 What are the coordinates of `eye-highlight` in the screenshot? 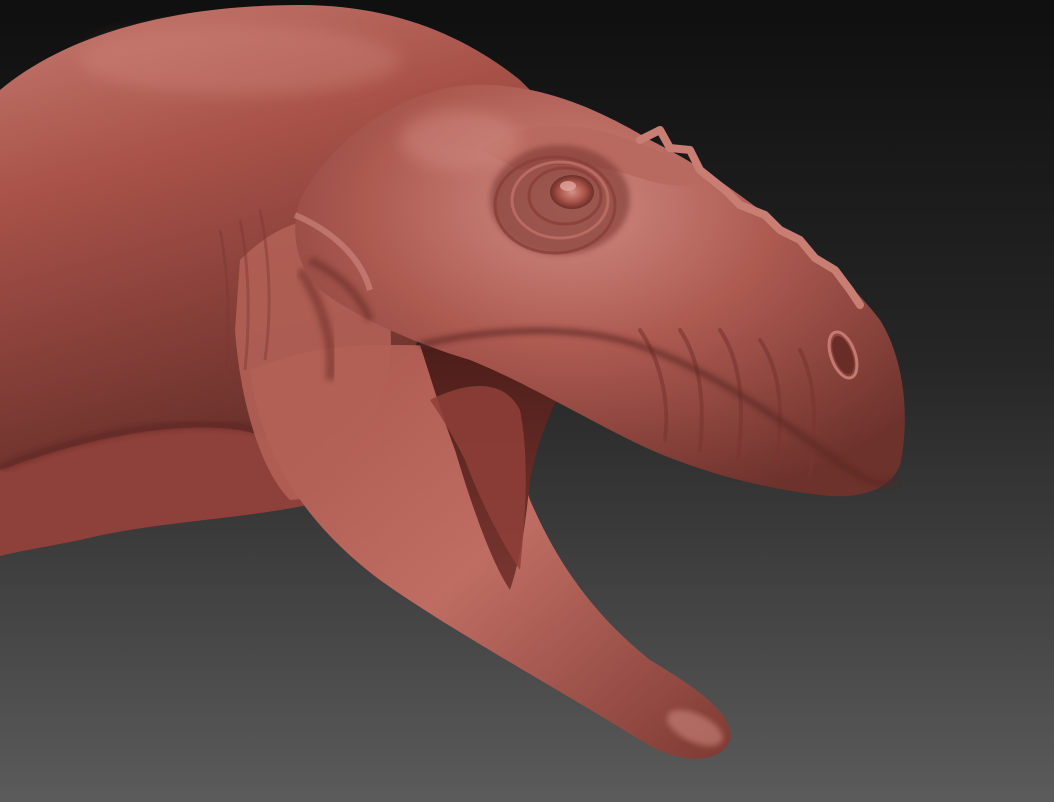 It's located at (568, 186).